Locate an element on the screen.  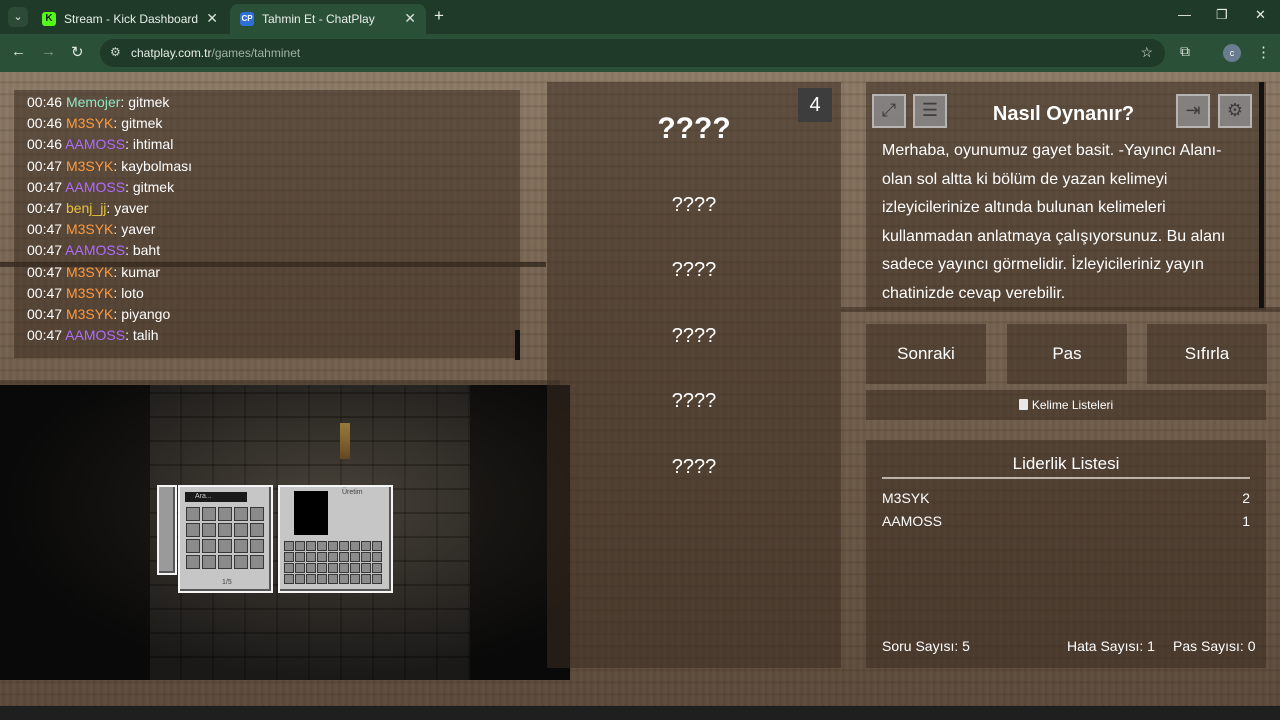
chat-message: 00:47 AAMOSS: talih is located at coordinates (93, 335).